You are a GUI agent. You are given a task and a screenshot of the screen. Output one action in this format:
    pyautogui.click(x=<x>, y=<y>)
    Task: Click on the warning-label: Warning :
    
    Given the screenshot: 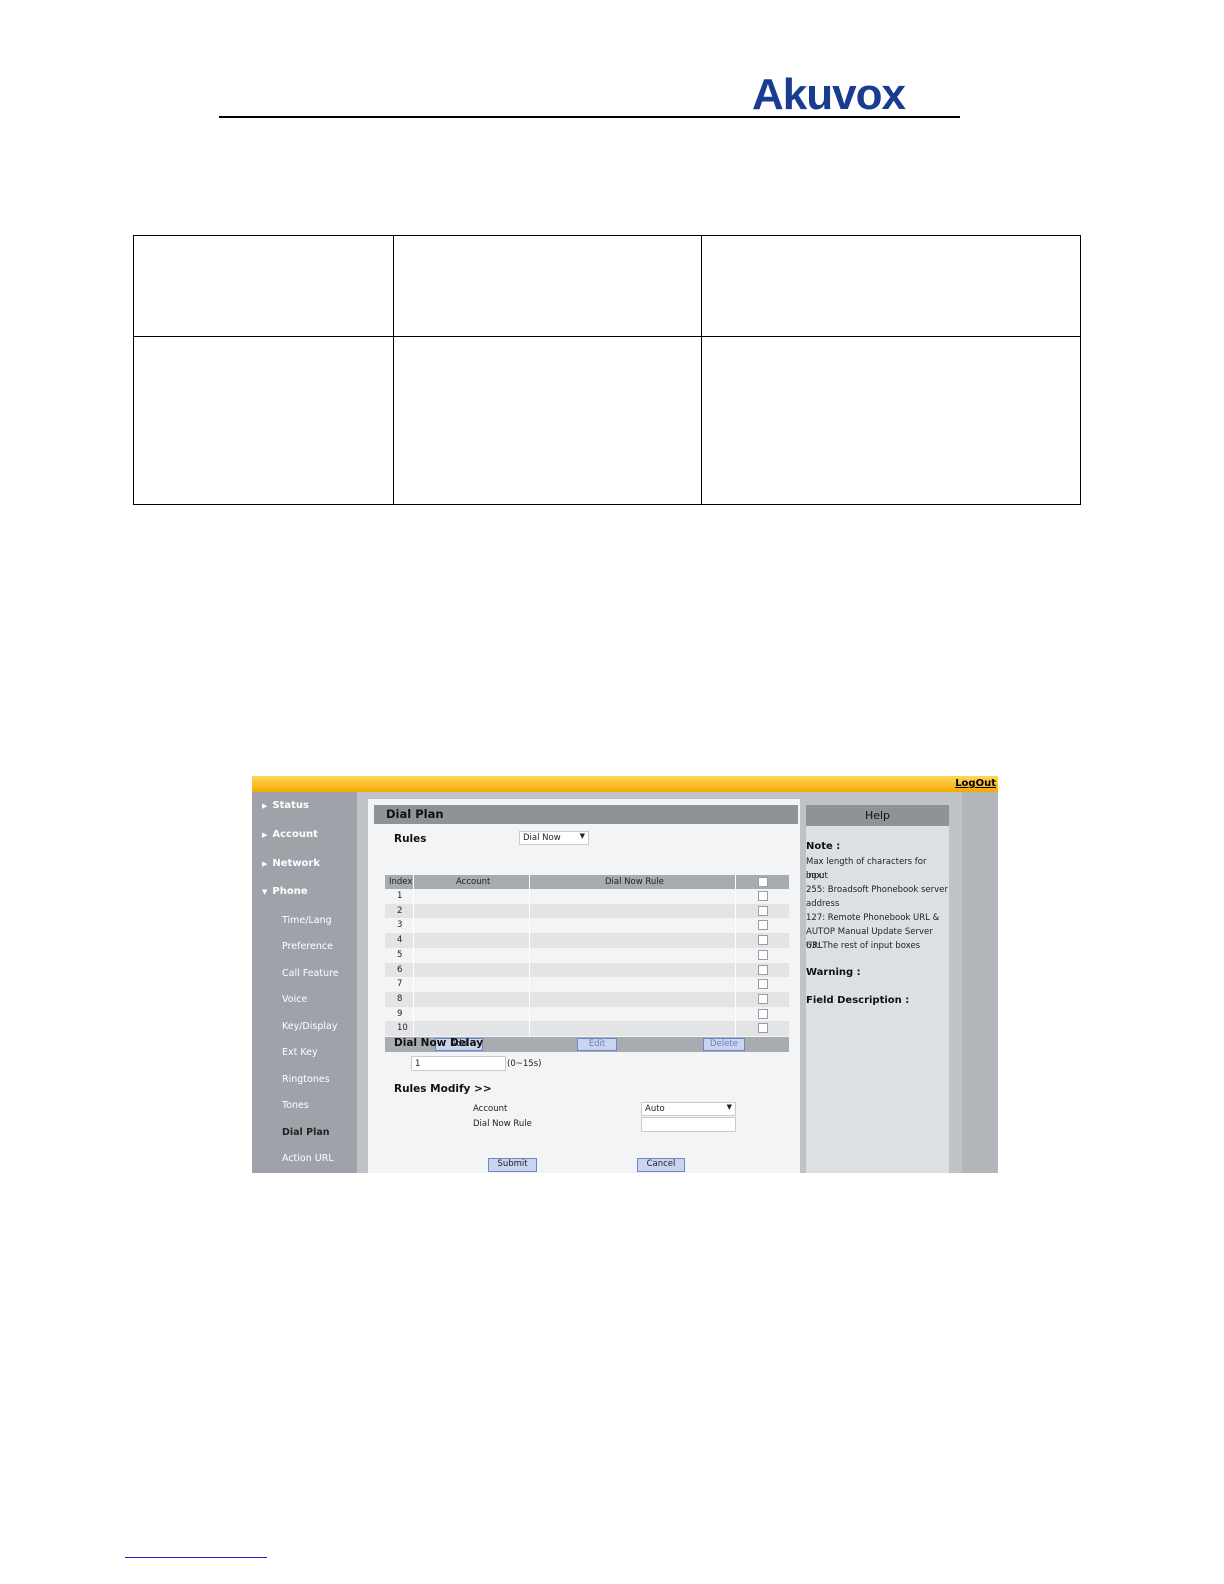 What is the action you would take?
    pyautogui.click(x=833, y=972)
    